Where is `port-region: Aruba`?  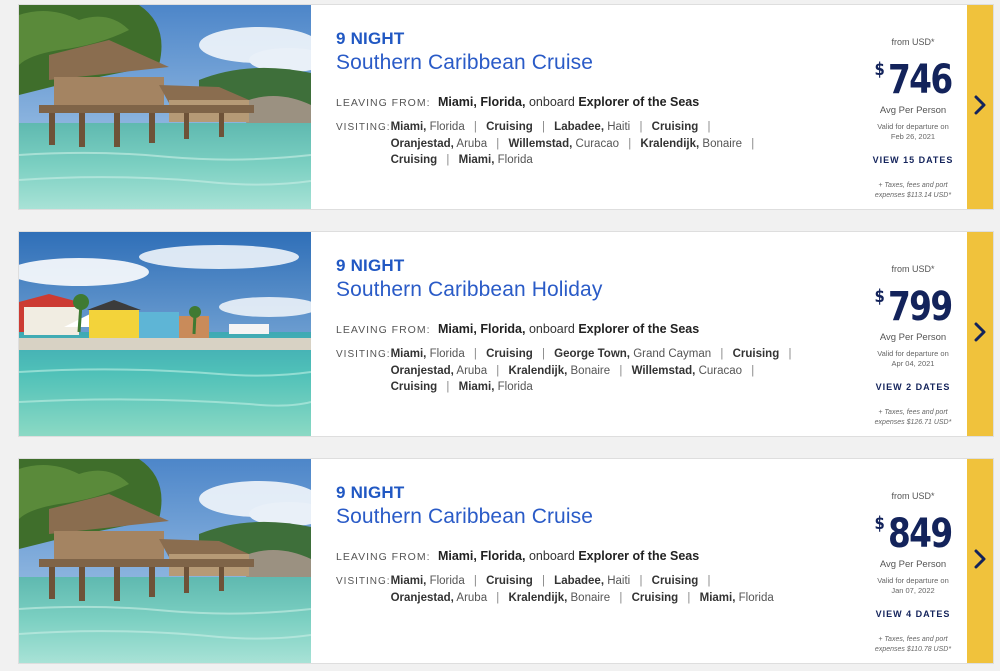
port-region: Aruba is located at coordinates (472, 597).